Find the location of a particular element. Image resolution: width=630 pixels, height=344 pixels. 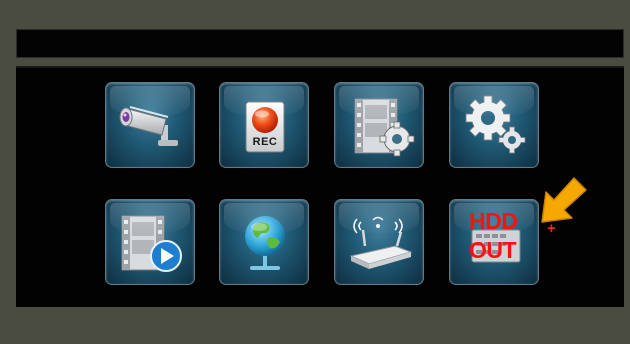

bottom-strip is located at coordinates (315, 325).